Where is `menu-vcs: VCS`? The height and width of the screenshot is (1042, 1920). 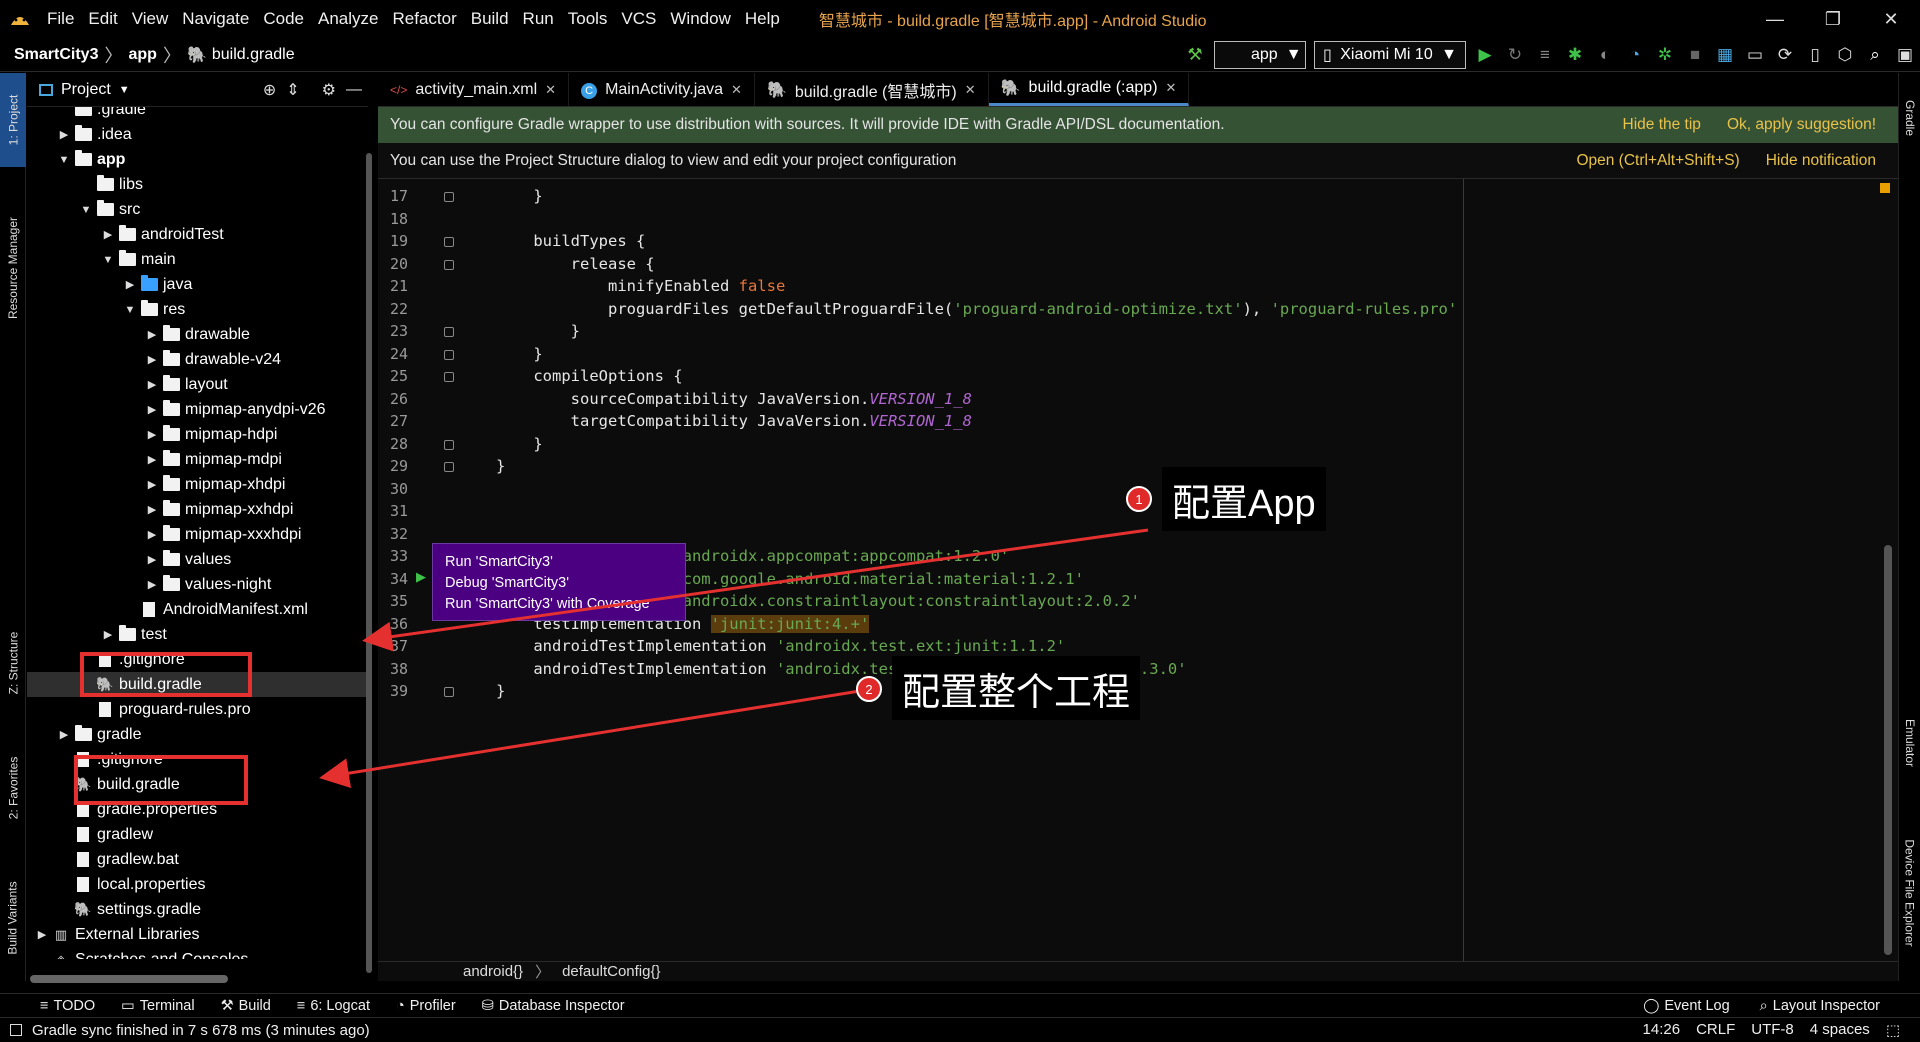
menu-vcs: VCS is located at coordinates (638, 19).